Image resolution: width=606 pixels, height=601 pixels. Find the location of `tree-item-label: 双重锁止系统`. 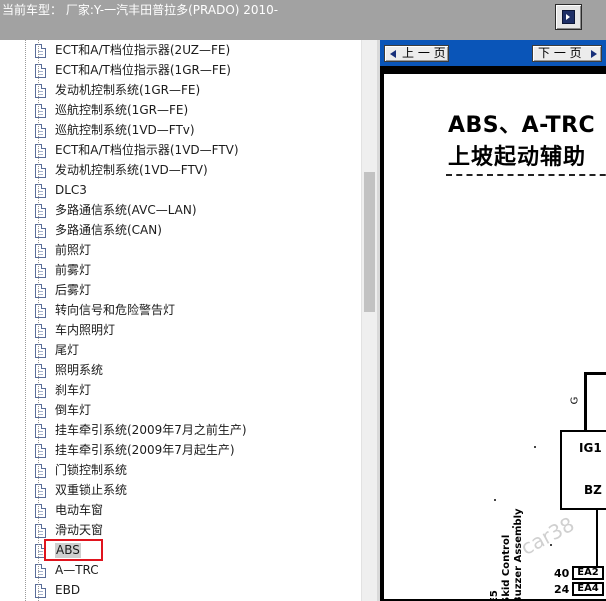

tree-item-label: 双重锁止系统 is located at coordinates (91, 490).